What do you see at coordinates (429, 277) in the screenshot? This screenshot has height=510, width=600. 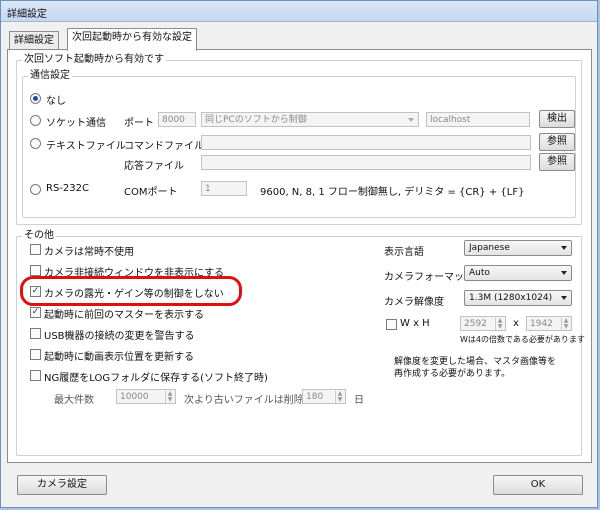 I see `camera-format-label: カメラフォーマット` at bounding box center [429, 277].